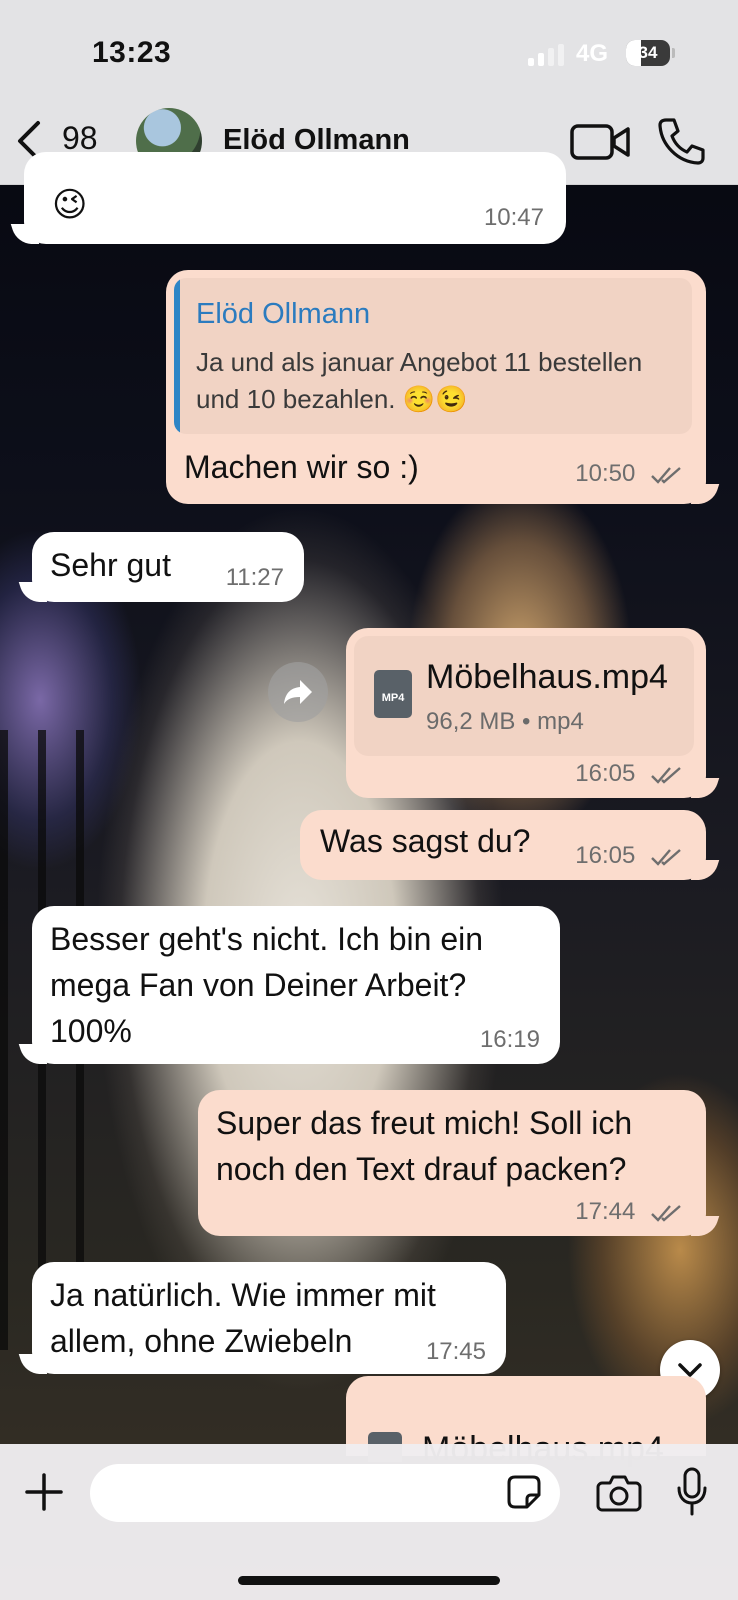  I want to click on phone-icon, so click(681, 141).